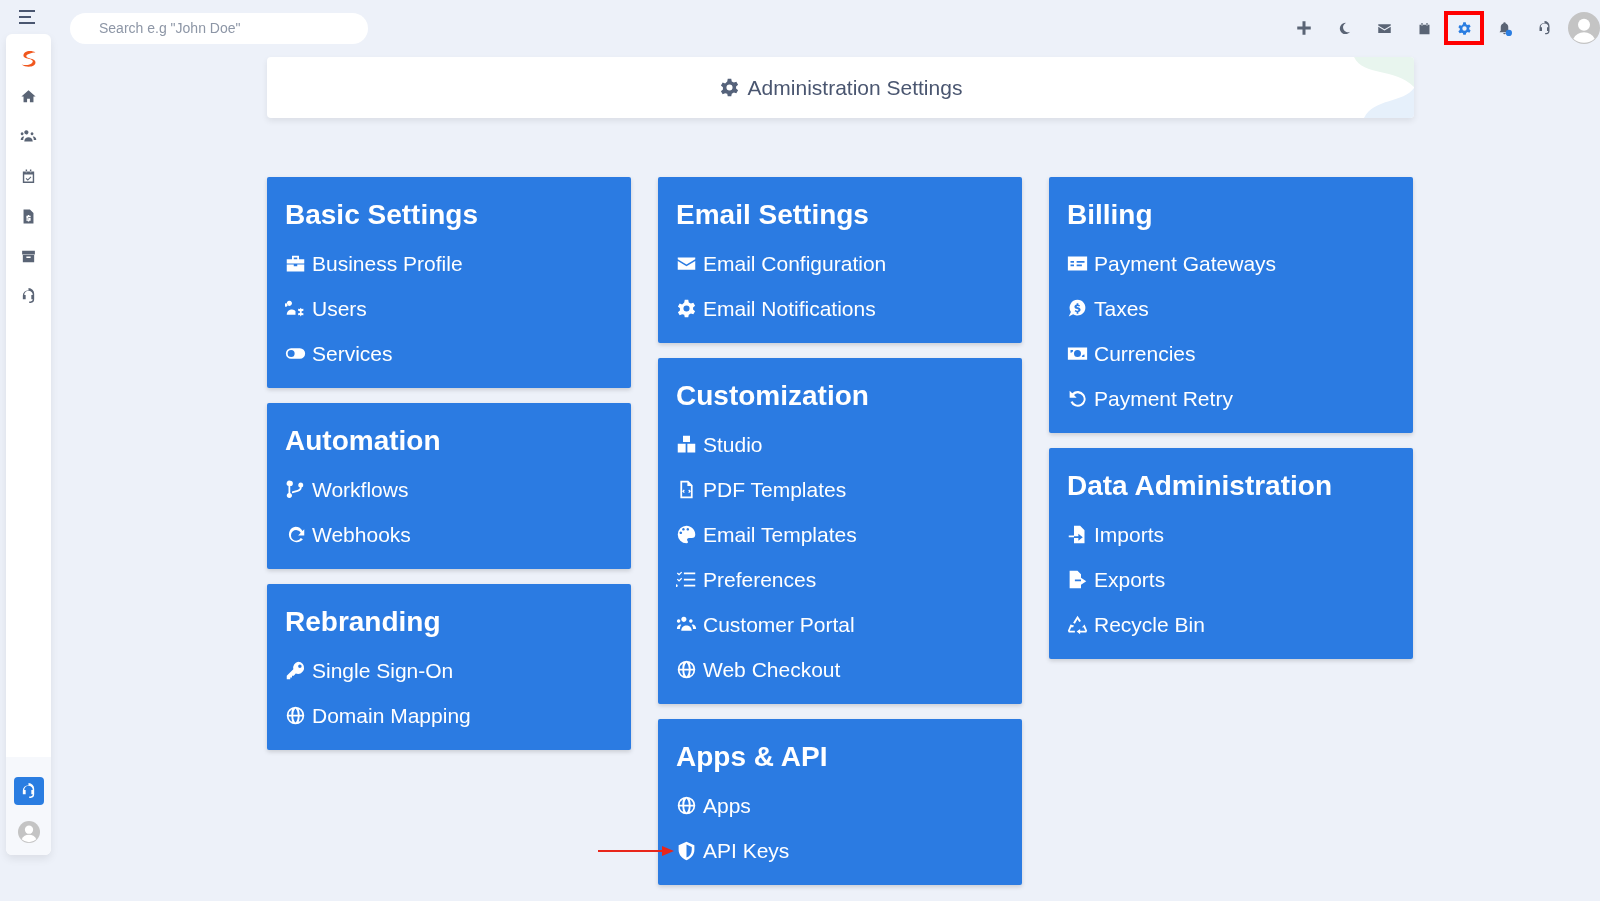 This screenshot has width=1600, height=901. I want to click on card-title: Email Settings, so click(773, 215).